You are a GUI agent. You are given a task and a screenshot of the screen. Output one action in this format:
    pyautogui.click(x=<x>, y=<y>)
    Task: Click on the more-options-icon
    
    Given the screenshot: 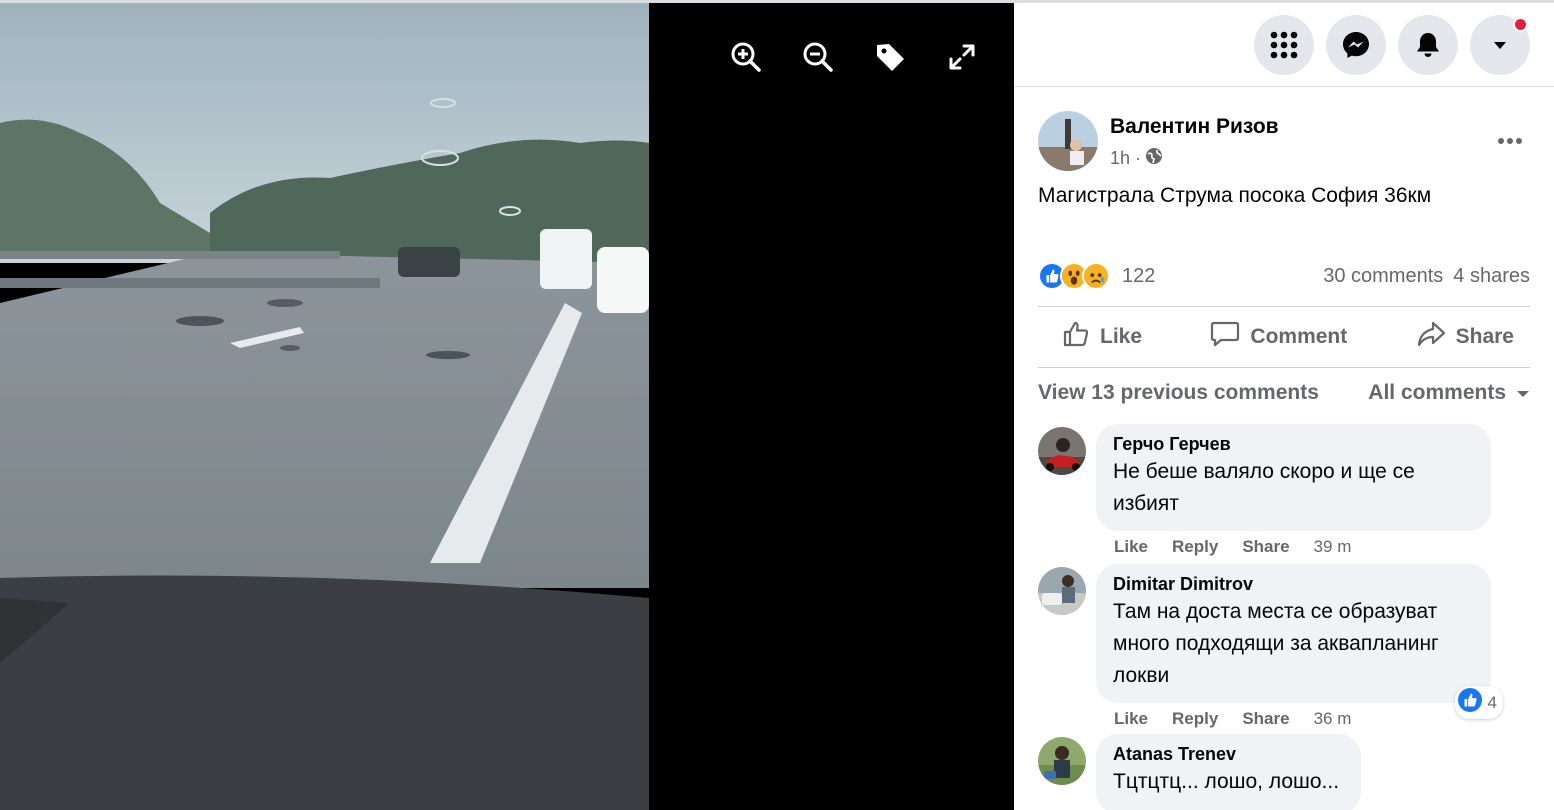 What is the action you would take?
    pyautogui.click(x=1510, y=141)
    